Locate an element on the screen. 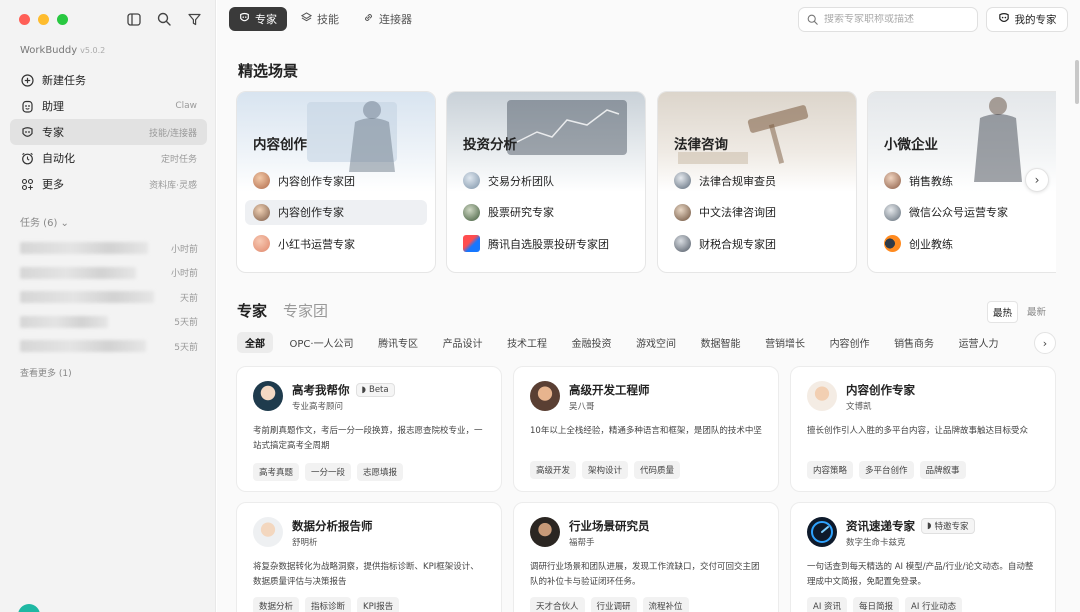 This screenshot has width=1080, height=612. tag: 一分一段 is located at coordinates (328, 472).